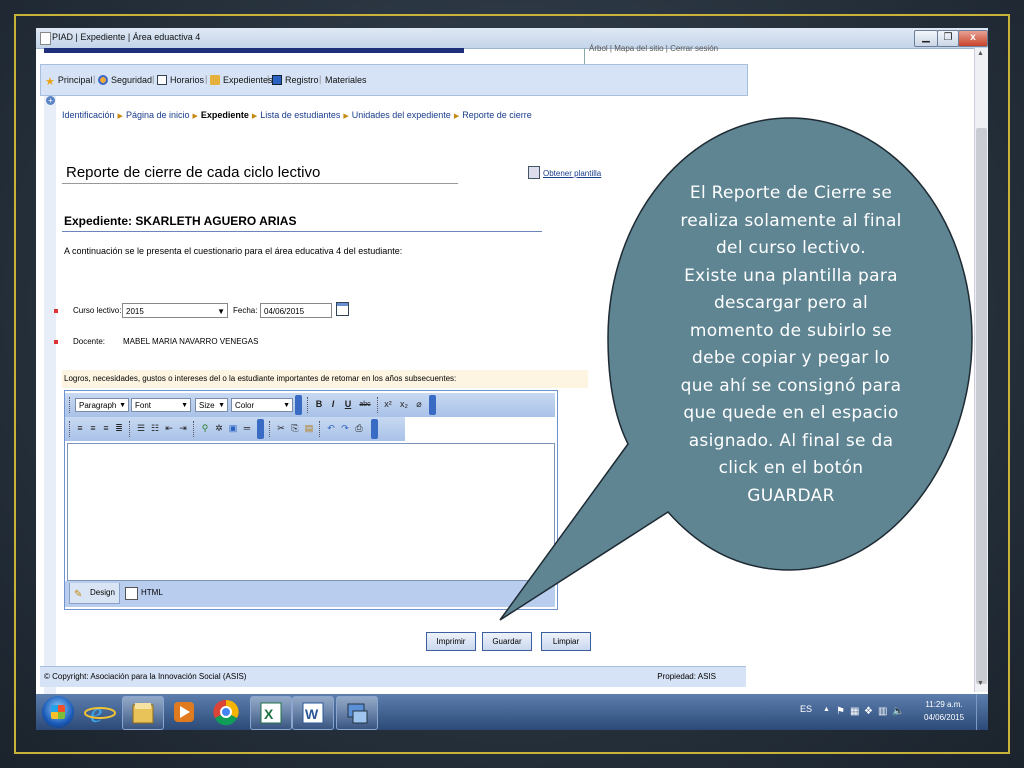 Image resolution: width=1024 pixels, height=768 pixels. Describe the element at coordinates (225, 115) in the screenshot. I see `breadcrumb-item: Expediente` at that location.